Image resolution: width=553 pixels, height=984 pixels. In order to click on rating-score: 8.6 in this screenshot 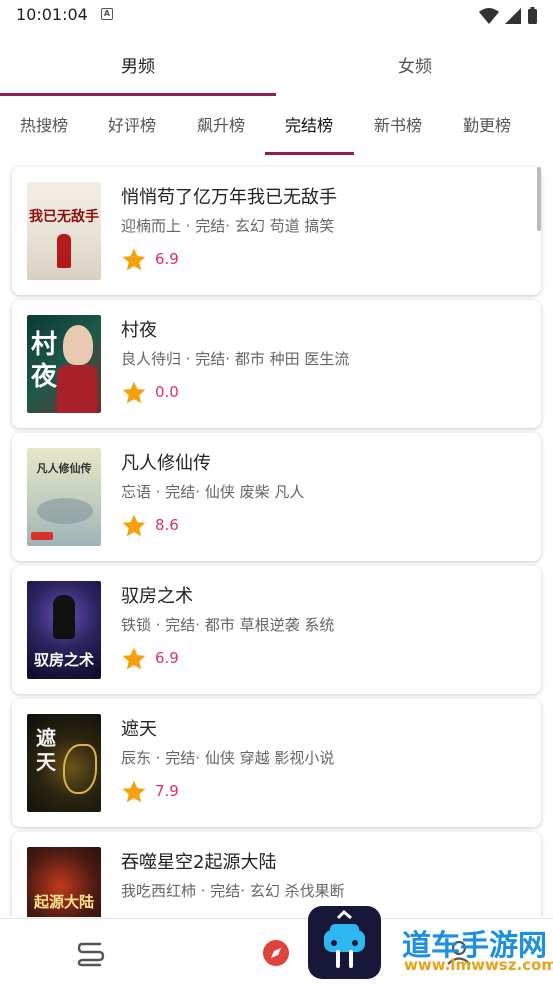, I will do `click(167, 525)`.